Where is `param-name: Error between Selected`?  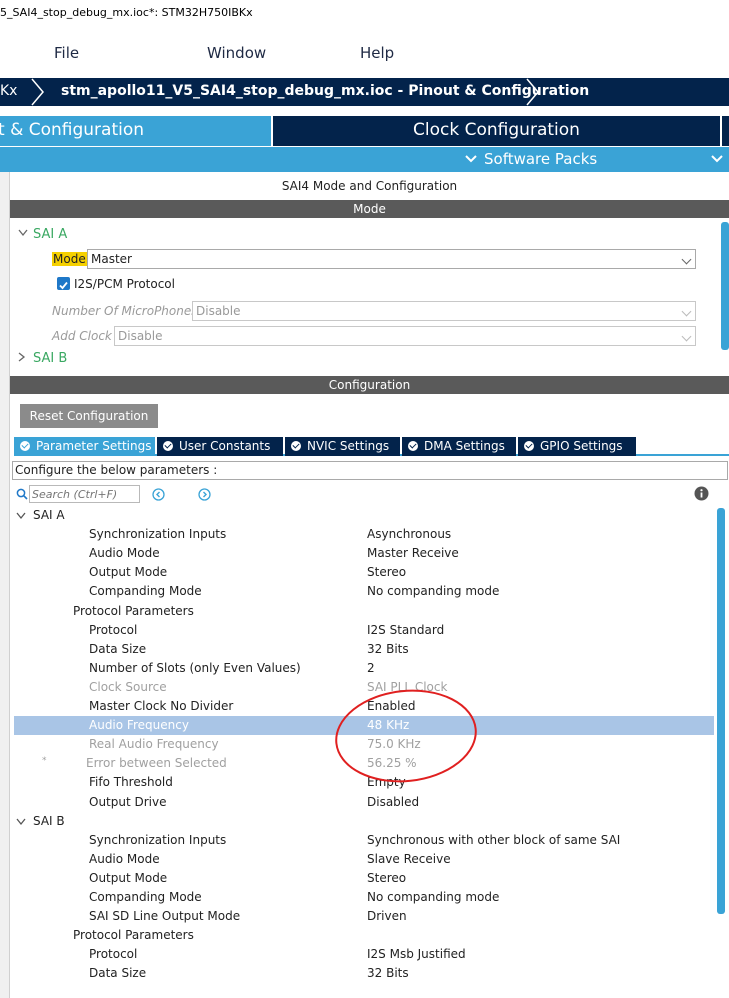
param-name: Error between Selected is located at coordinates (156, 763).